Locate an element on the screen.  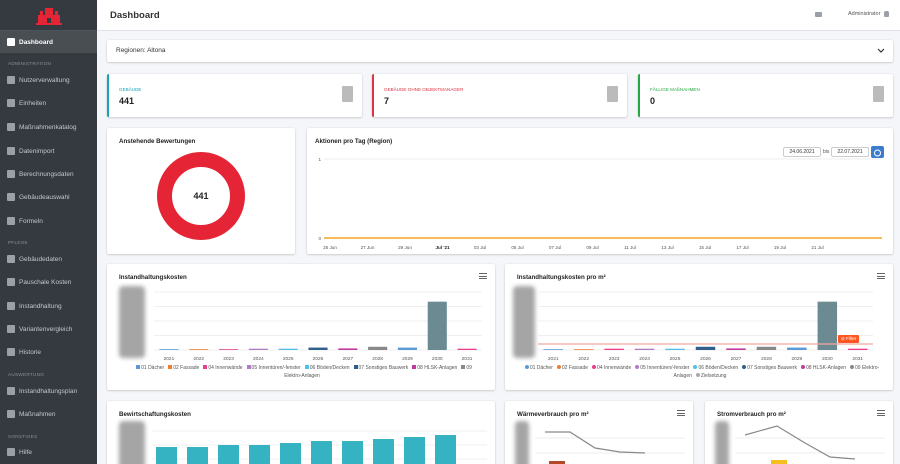
y-tick-label: 0 is located at coordinates (319, 238).